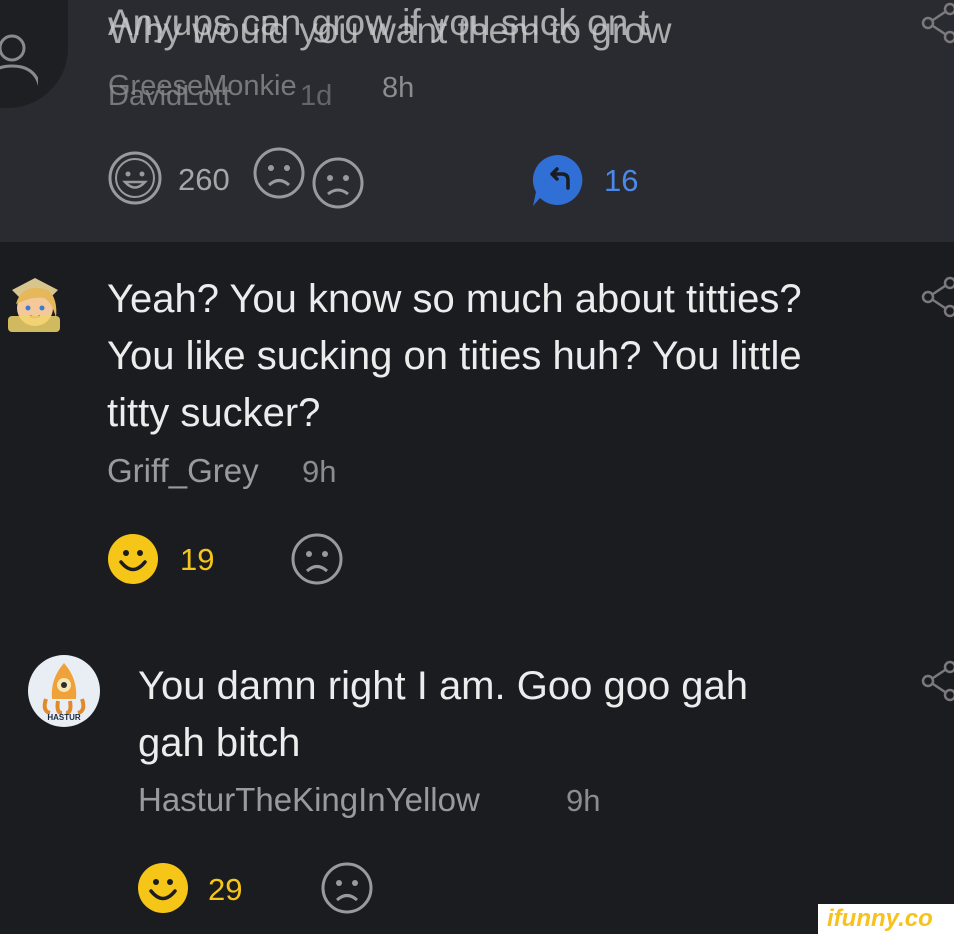  What do you see at coordinates (169, 96) in the screenshot?
I see `comment-author-overlap: DavidLott` at bounding box center [169, 96].